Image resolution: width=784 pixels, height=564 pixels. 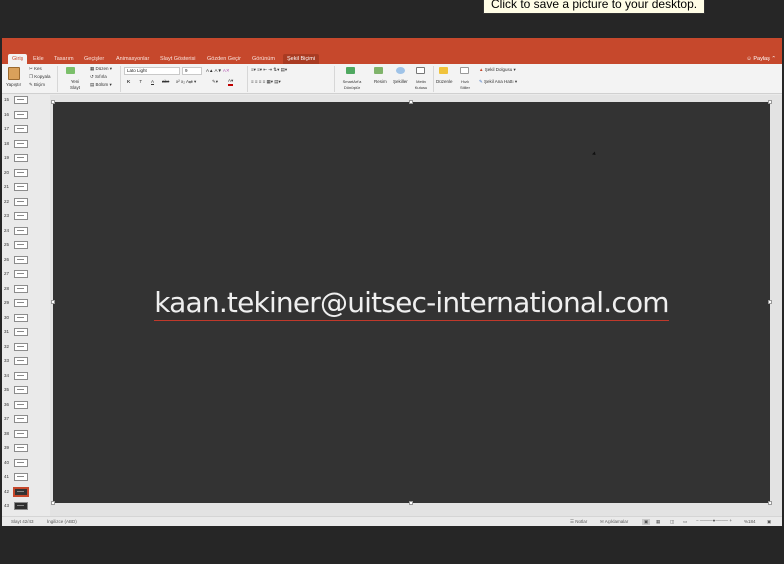 What do you see at coordinates (26, 131) in the screenshot?
I see `slide-thumbnail: 17` at bounding box center [26, 131].